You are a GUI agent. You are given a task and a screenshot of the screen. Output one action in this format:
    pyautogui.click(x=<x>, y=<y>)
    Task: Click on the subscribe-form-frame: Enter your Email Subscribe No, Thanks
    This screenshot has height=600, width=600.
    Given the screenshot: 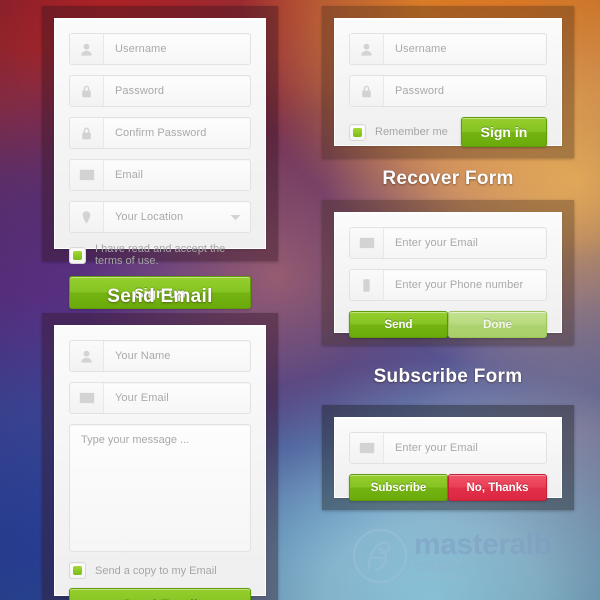 What is the action you would take?
    pyautogui.click(x=448, y=457)
    